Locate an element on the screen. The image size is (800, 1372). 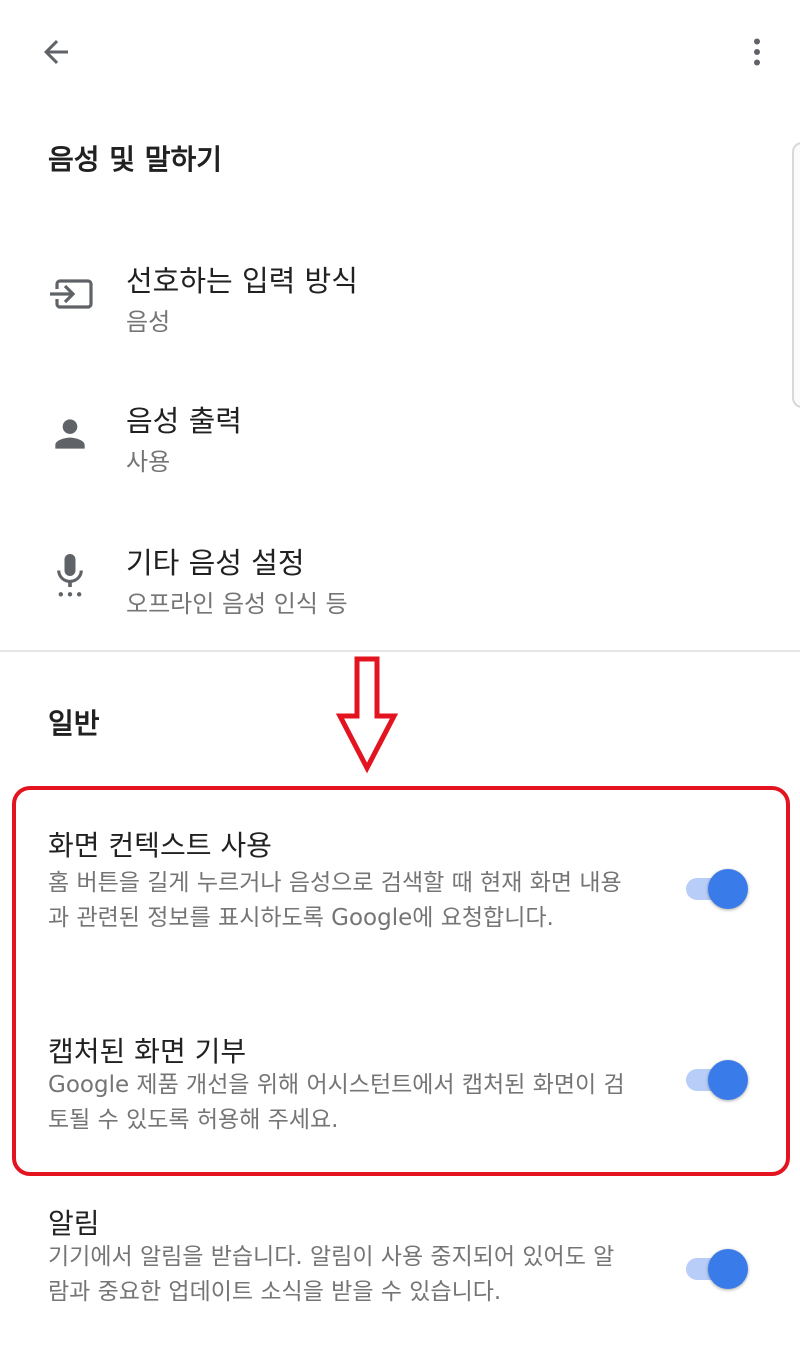
list-item-voice-output: 음성 출력 사용 is located at coordinates (400, 435).